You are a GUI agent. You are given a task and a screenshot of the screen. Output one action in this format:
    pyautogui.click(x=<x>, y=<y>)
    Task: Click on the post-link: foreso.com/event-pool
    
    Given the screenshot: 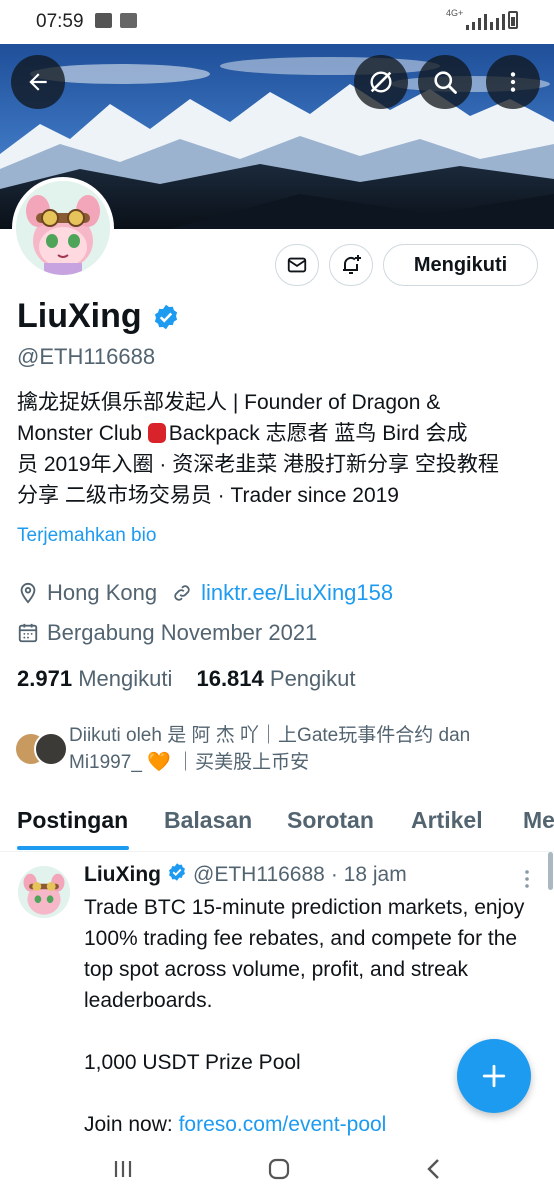 What is the action you would take?
    pyautogui.click(x=283, y=1124)
    